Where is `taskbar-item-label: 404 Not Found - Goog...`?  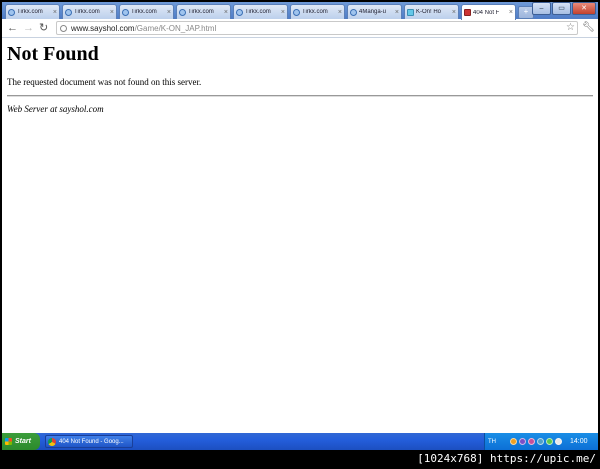 taskbar-item-label: 404 Not Found - Goog... is located at coordinates (91, 441).